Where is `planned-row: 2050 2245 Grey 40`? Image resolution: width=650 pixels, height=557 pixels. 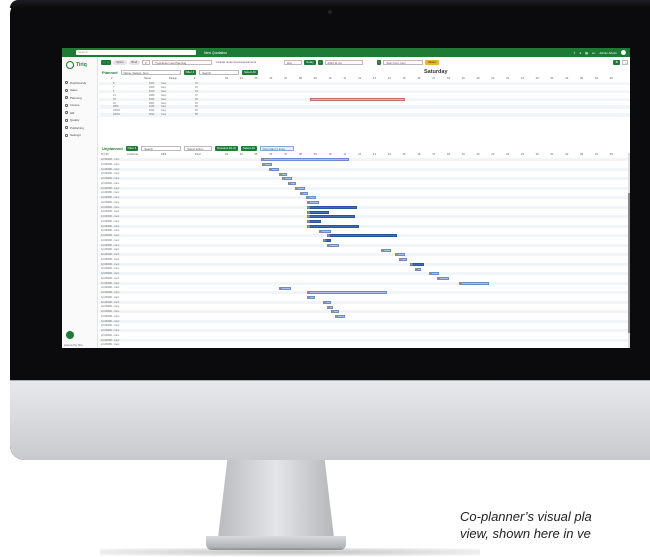
planned-row: 2050 2245 Grey 40 is located at coordinates (364, 107).